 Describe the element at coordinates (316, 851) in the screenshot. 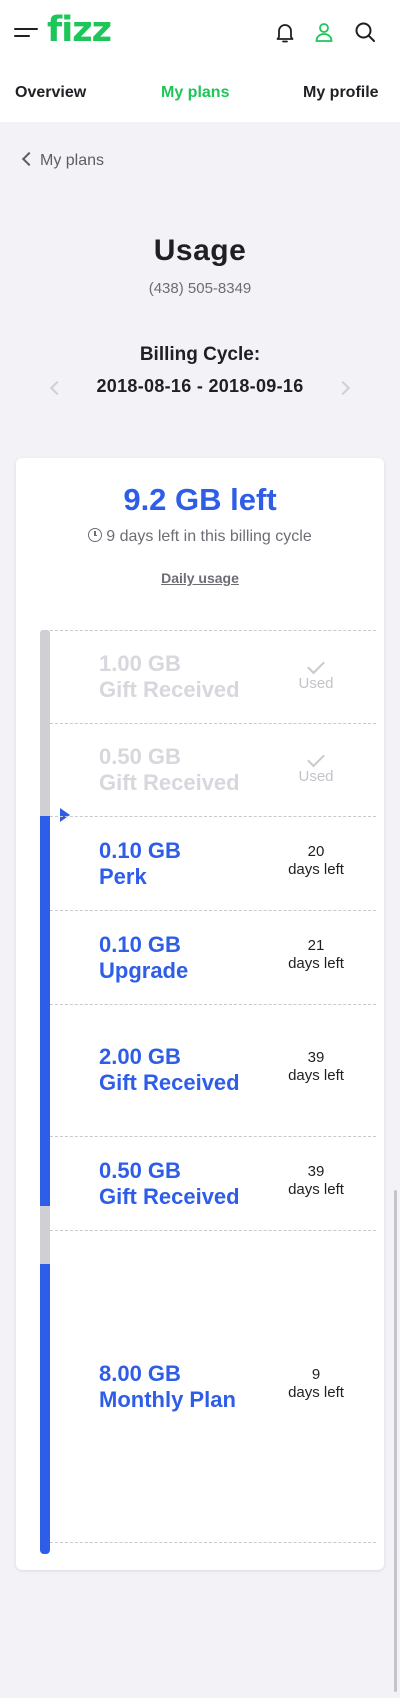

I see `row-days-number: 20` at that location.